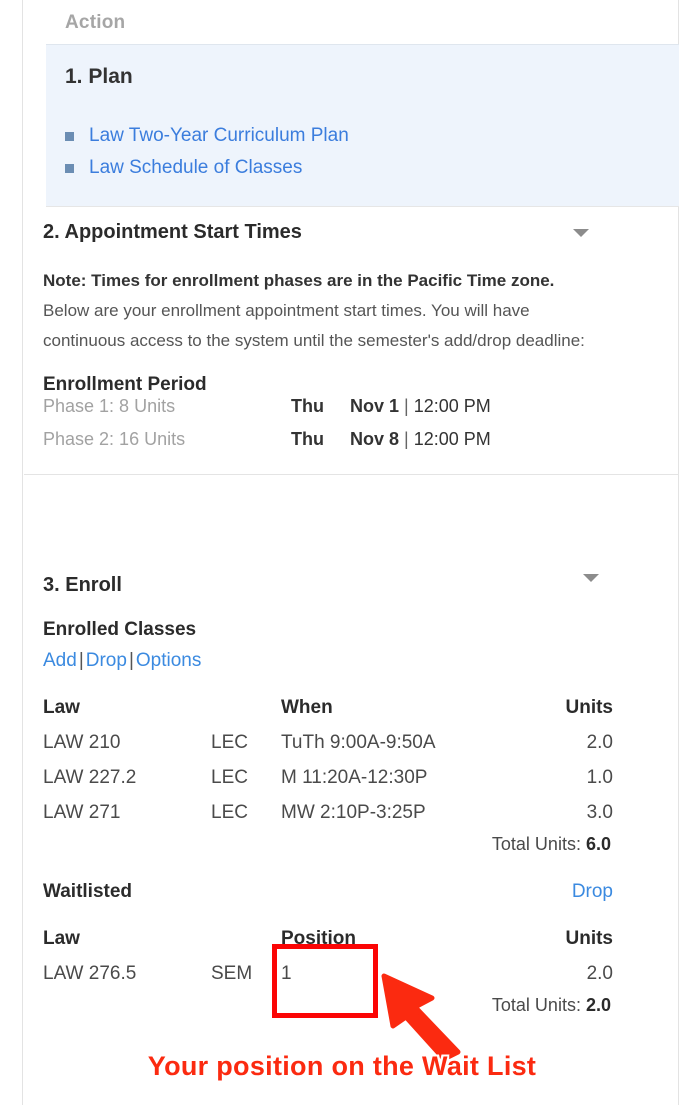 This screenshot has height=1105, width=684. I want to click on table-row: Phase 1: 8 Units Thu Nov 1 | 12:00 PM, so click(351, 412).